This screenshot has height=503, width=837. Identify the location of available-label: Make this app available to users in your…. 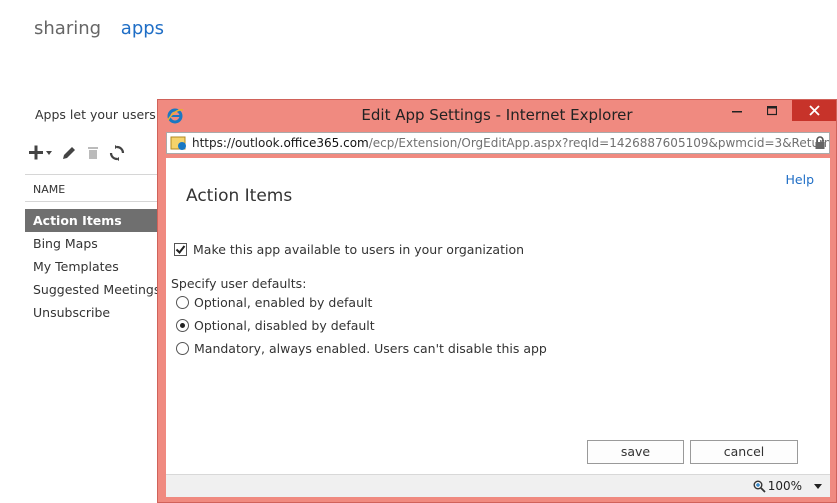
(359, 249).